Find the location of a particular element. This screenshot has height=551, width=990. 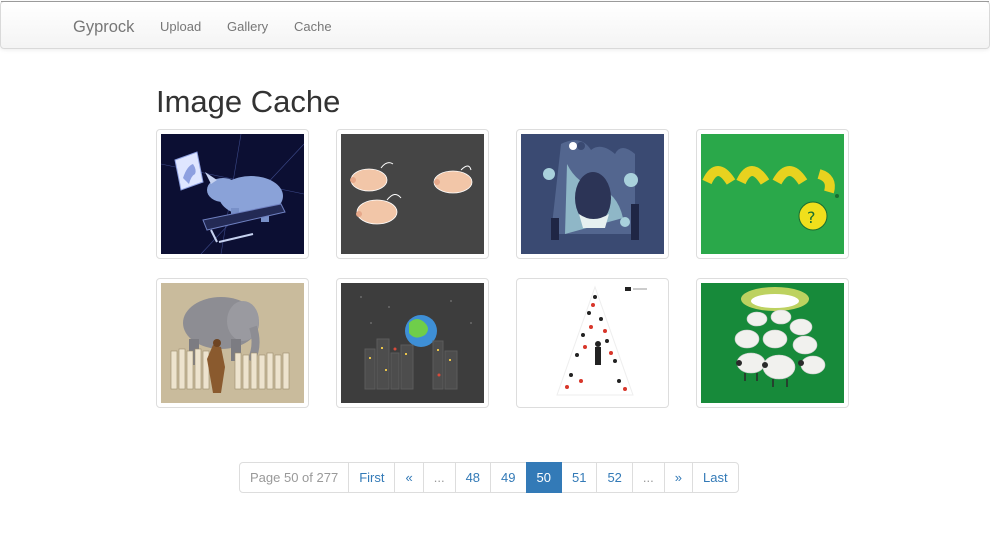

rhino-treadmill-unicorn-icon is located at coordinates (232, 194).